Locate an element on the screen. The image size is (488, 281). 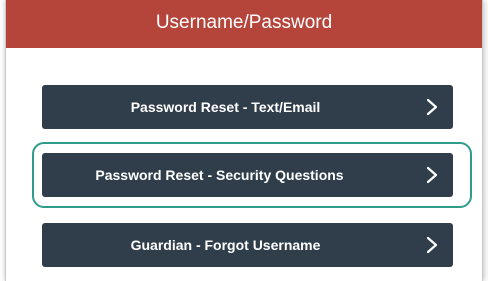
button-label: Guardian - Forgot Username is located at coordinates (225, 245).